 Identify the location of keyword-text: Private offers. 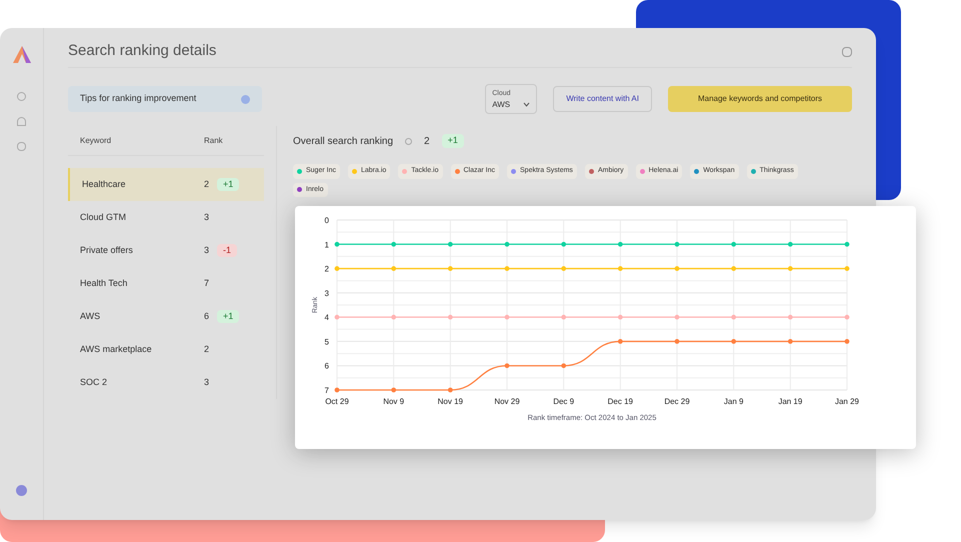
(107, 250).